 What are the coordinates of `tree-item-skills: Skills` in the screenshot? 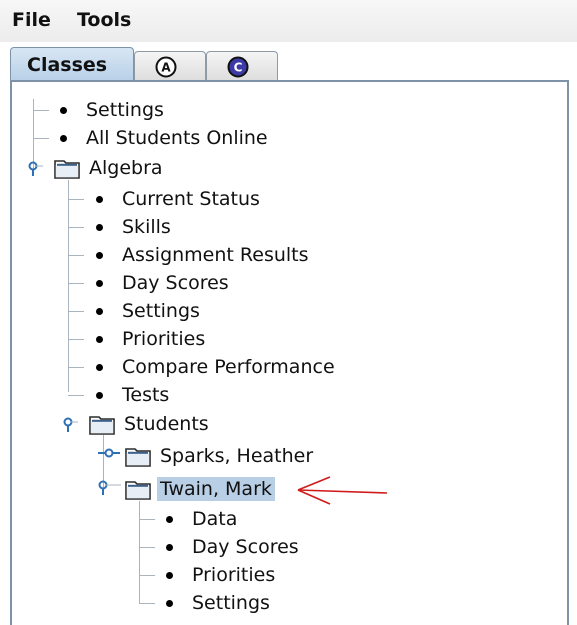 It's located at (135, 227).